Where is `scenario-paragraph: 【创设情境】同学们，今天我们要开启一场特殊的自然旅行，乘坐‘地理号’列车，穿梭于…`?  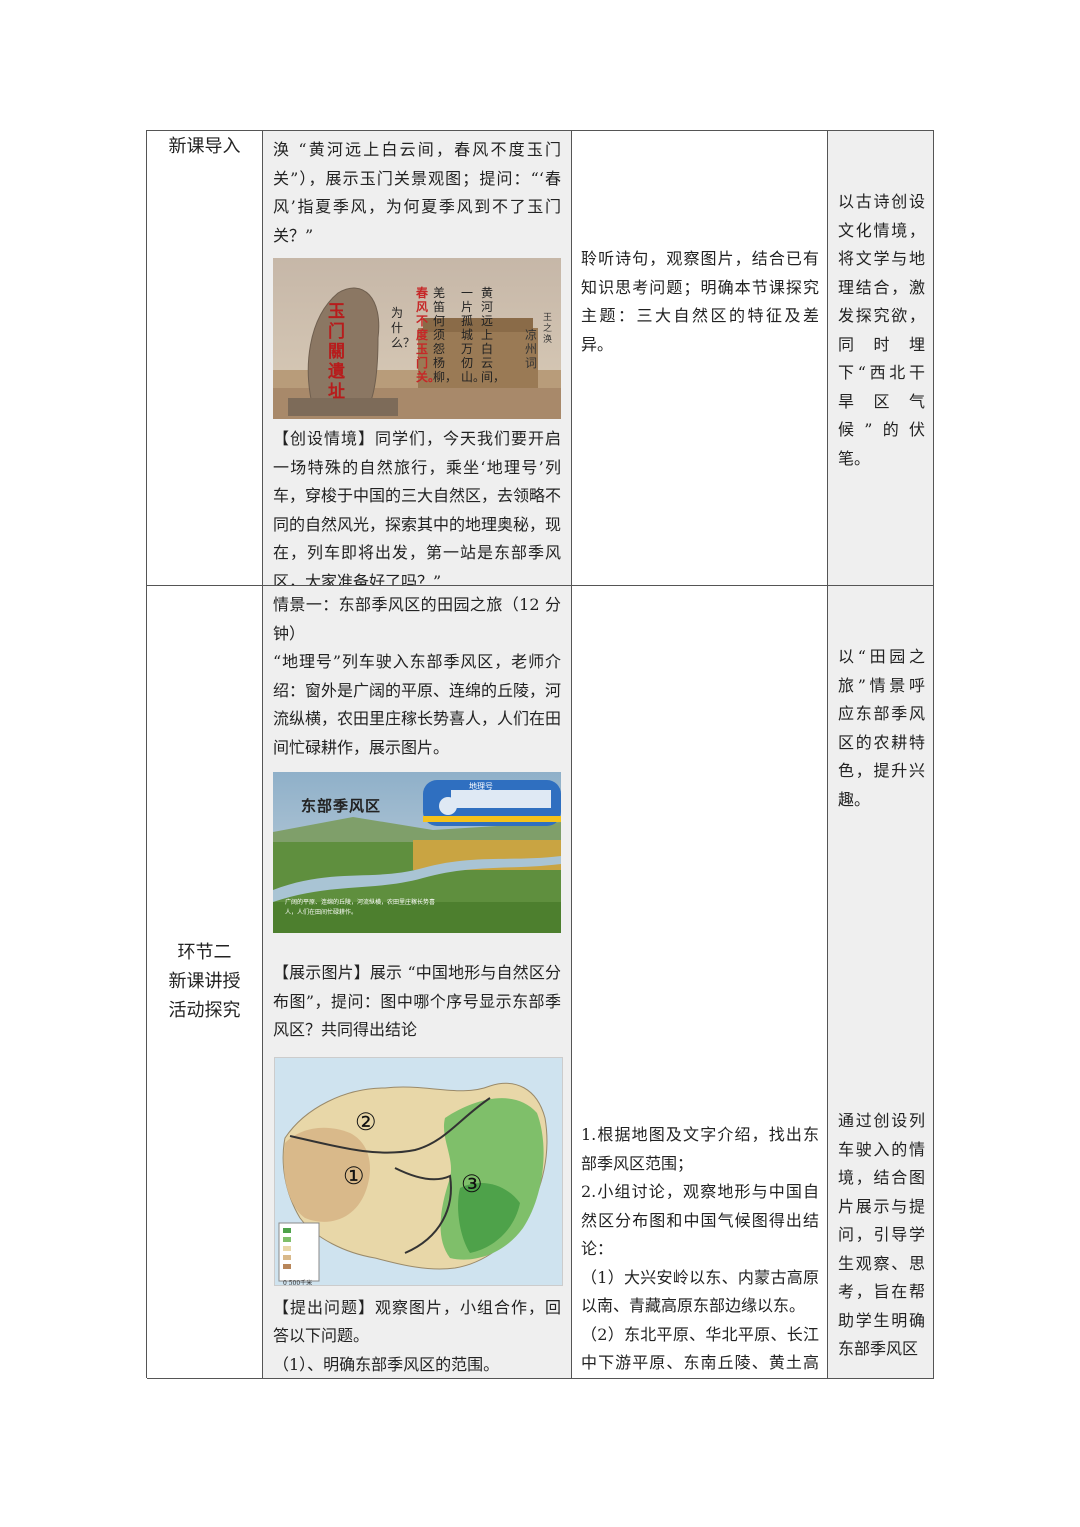 scenario-paragraph: 【创设情境】同学们，今天我们要开启一场特殊的自然旅行，乘坐‘地理号’列车，穿梭于… is located at coordinates (417, 505).